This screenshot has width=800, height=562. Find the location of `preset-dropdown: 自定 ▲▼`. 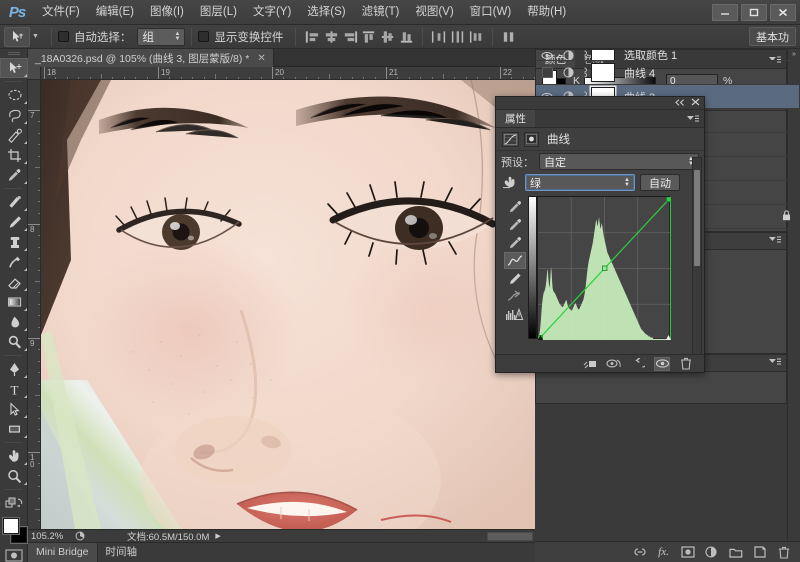

preset-dropdown: 自定 ▲▼ is located at coordinates (619, 161).